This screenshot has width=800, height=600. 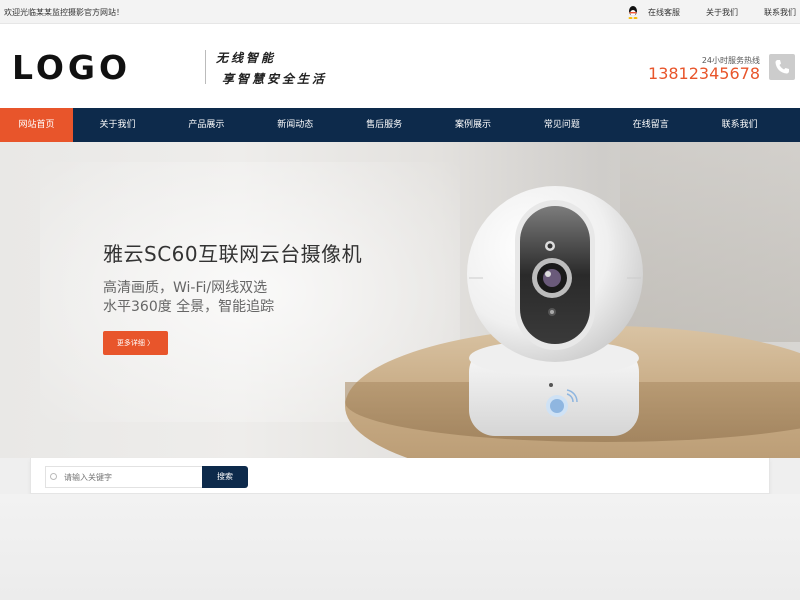 What do you see at coordinates (233, 254) in the screenshot?
I see `banner-title: 雅云SC60互联网云台摄像机` at bounding box center [233, 254].